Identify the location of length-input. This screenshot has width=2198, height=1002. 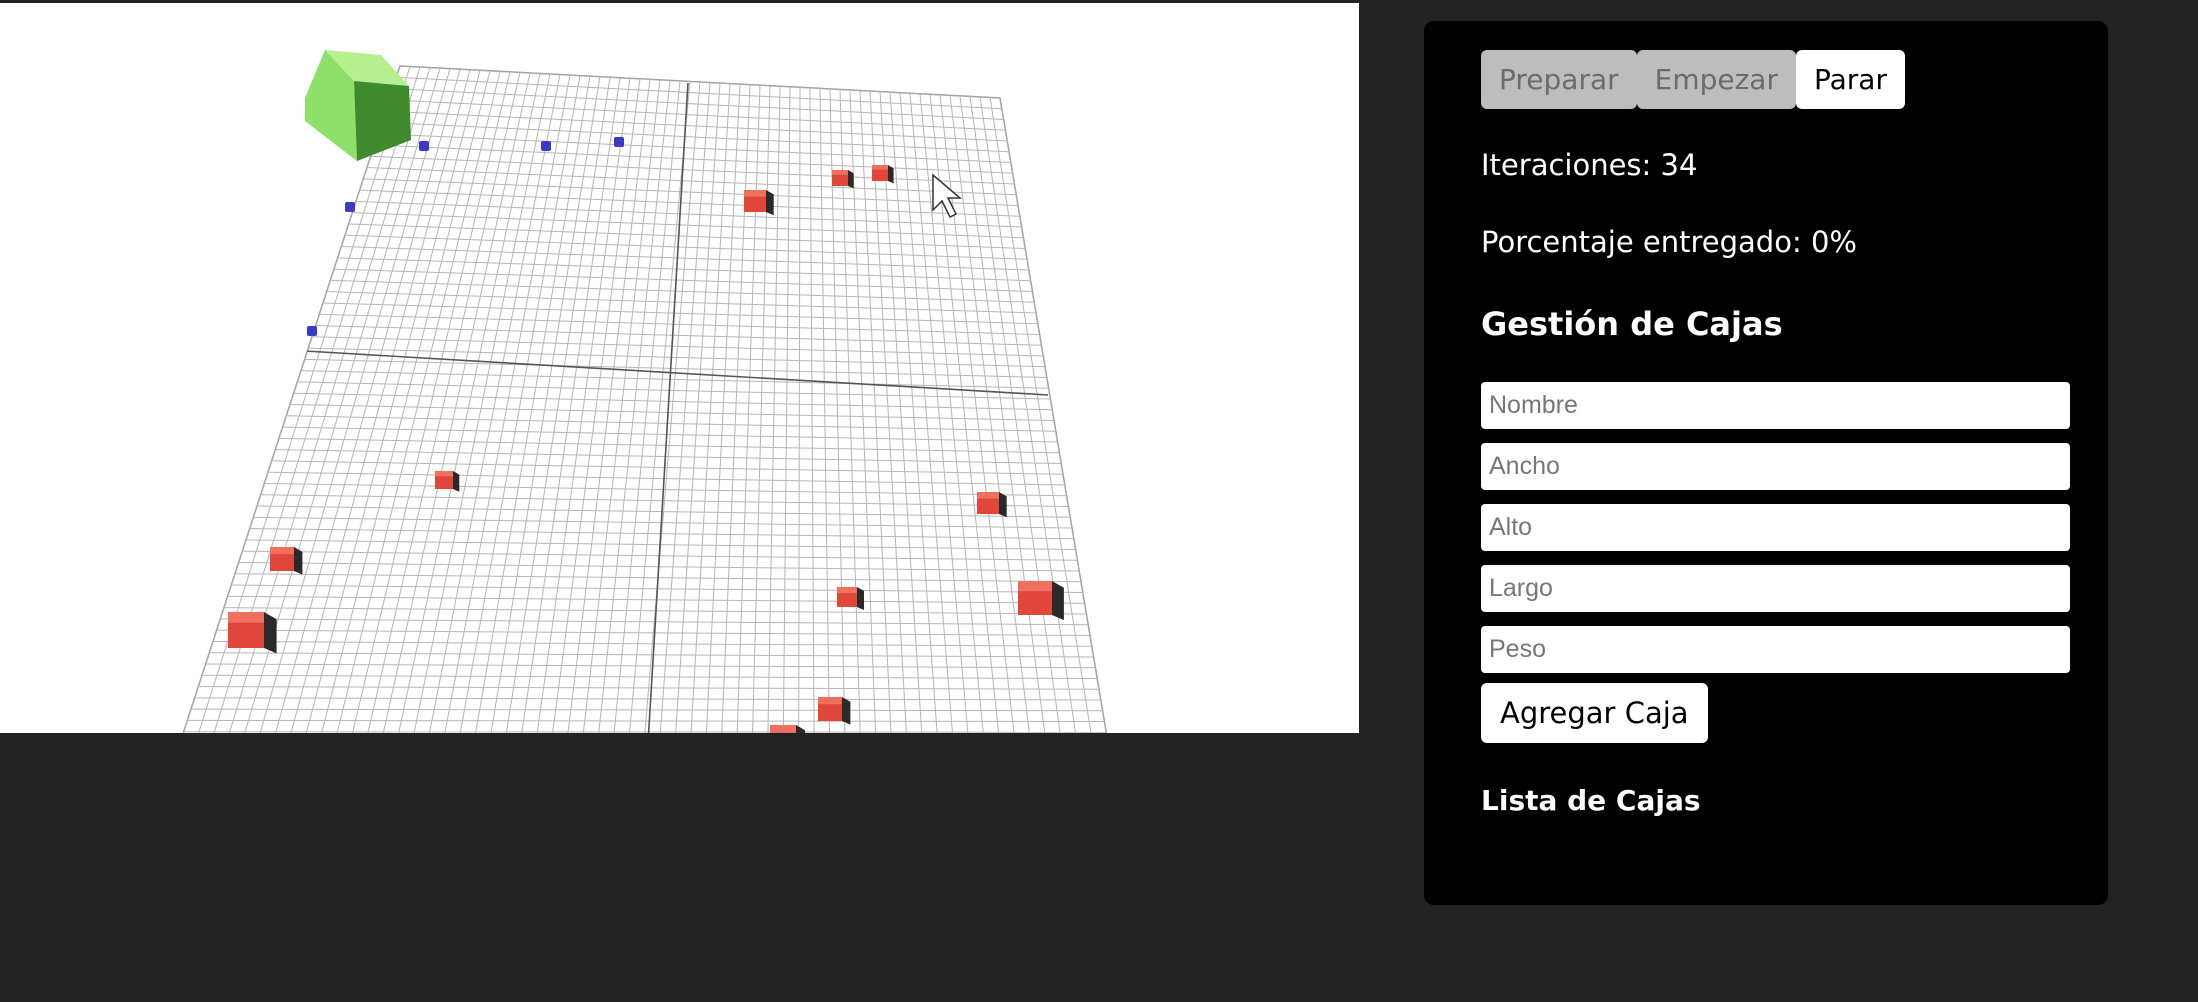
(1775, 588).